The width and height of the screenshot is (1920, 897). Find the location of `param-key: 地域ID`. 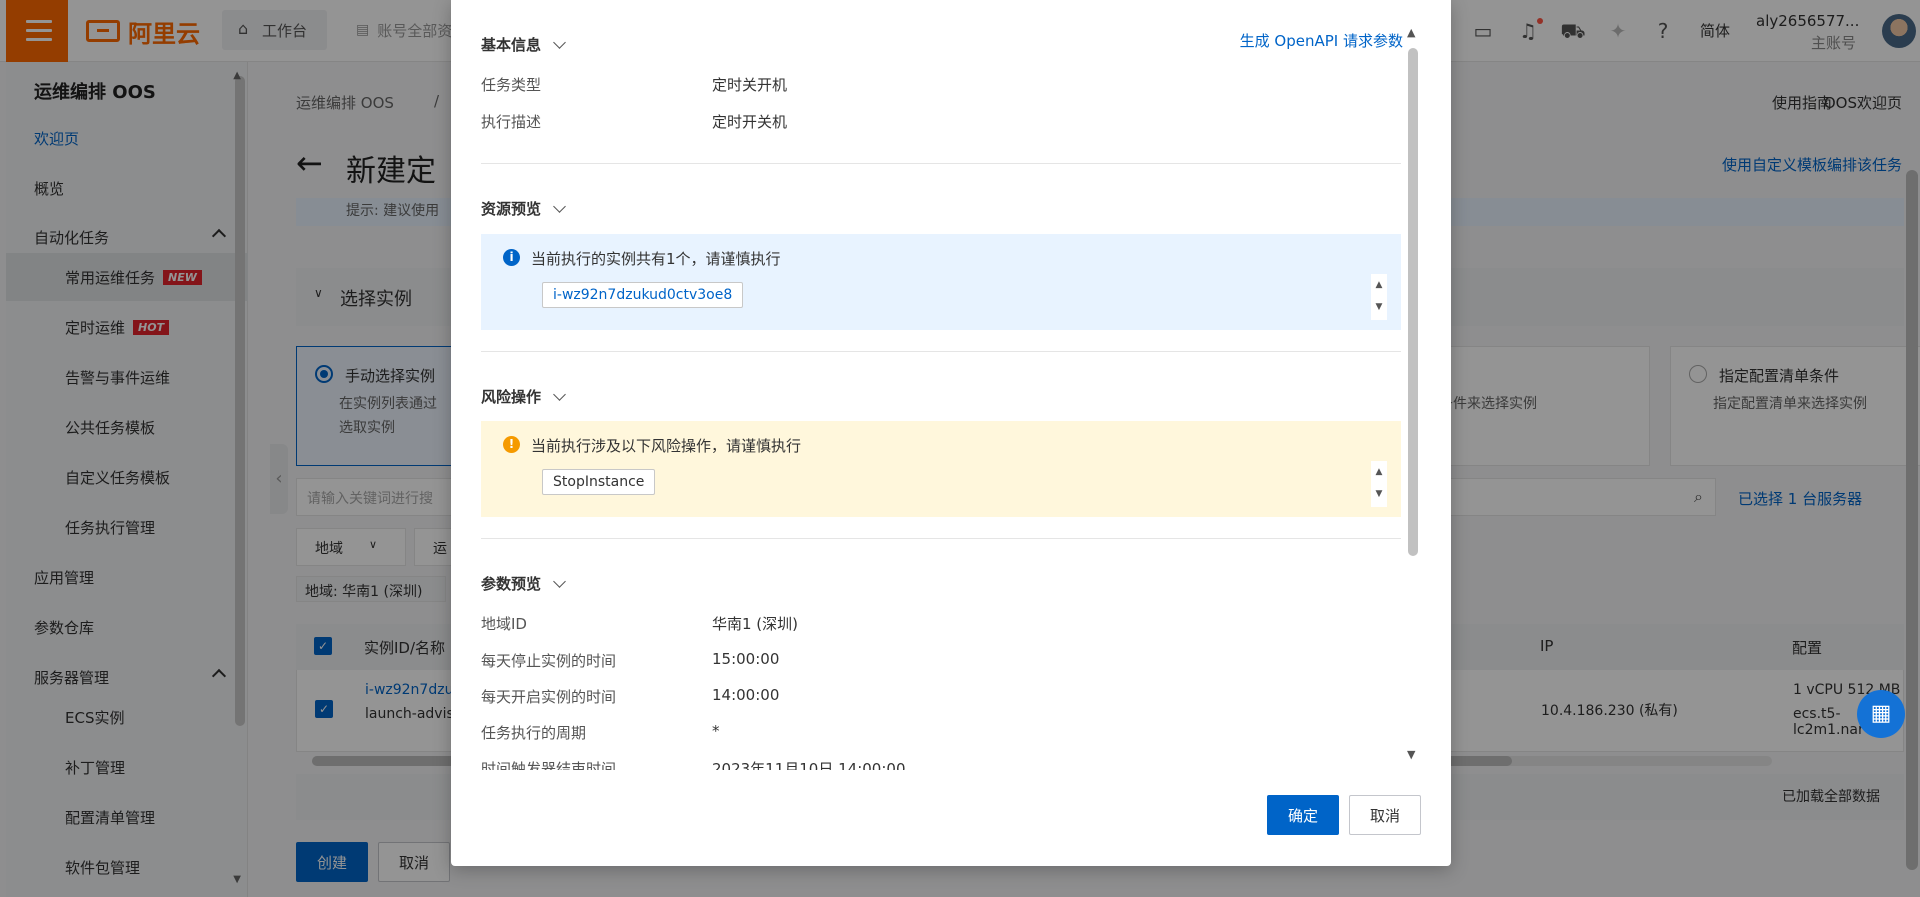

param-key: 地域ID is located at coordinates (504, 624).